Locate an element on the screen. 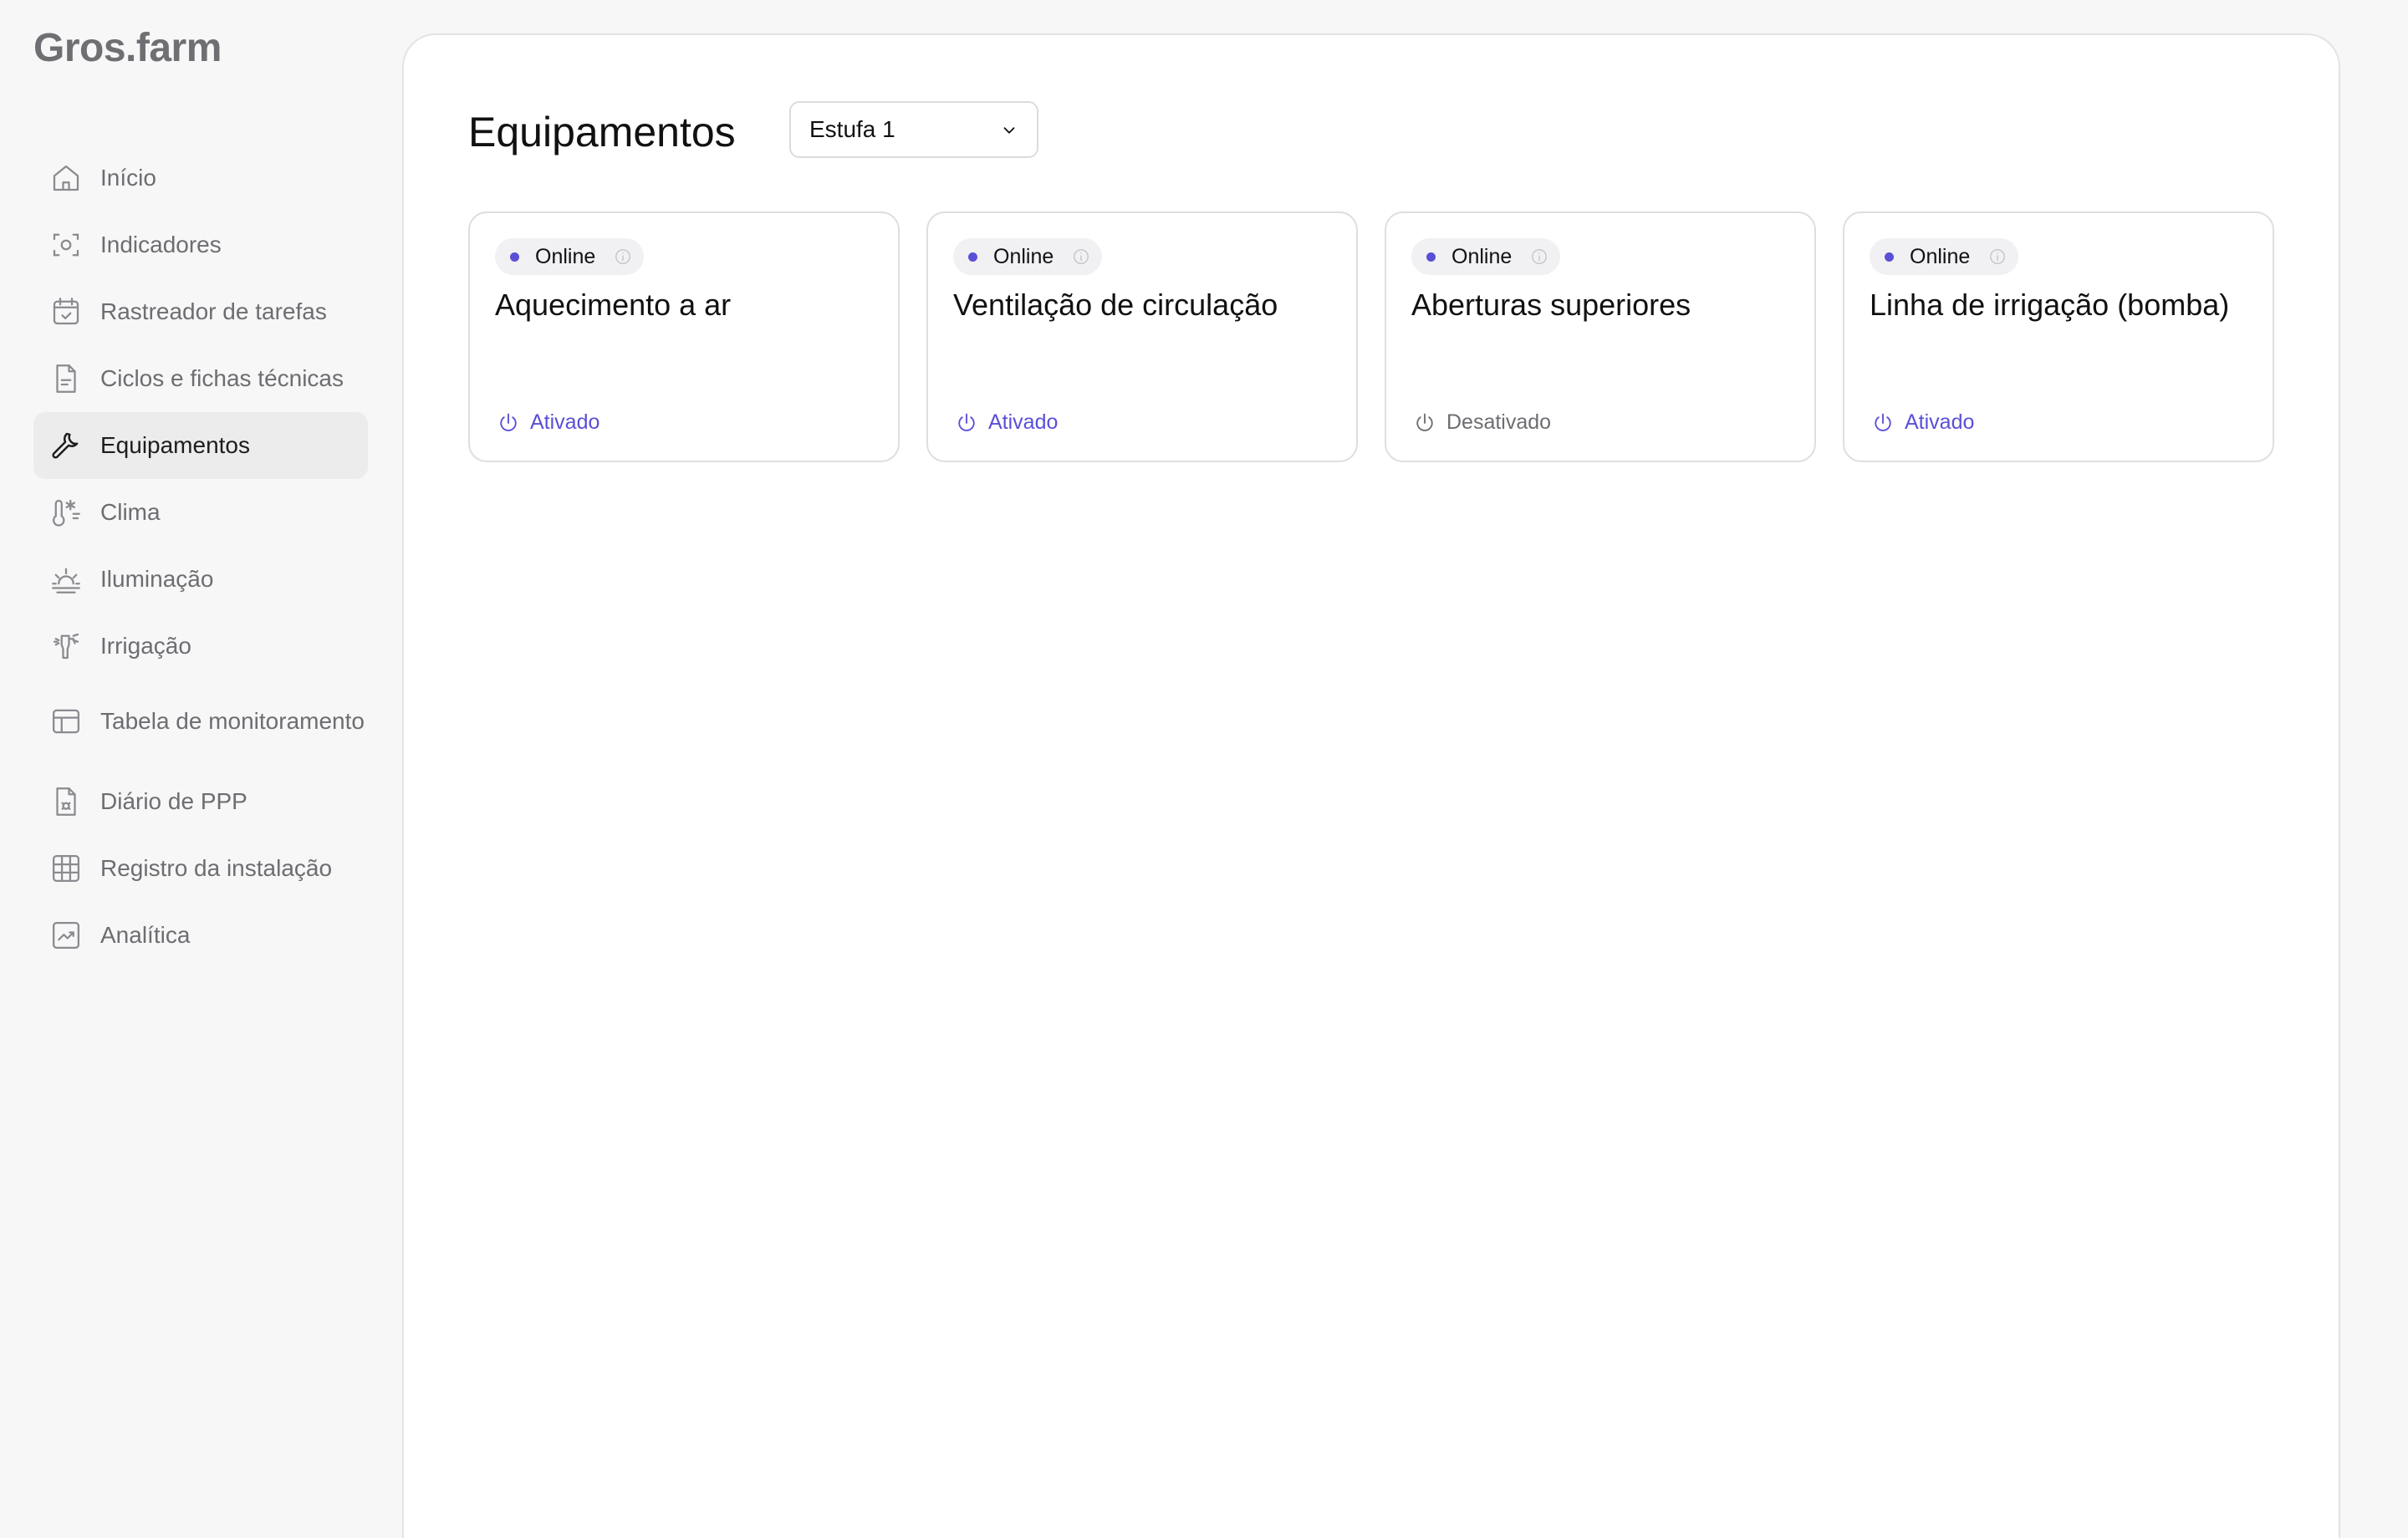 The image size is (2408, 1538). sidebar-item-label: Início is located at coordinates (128, 178).